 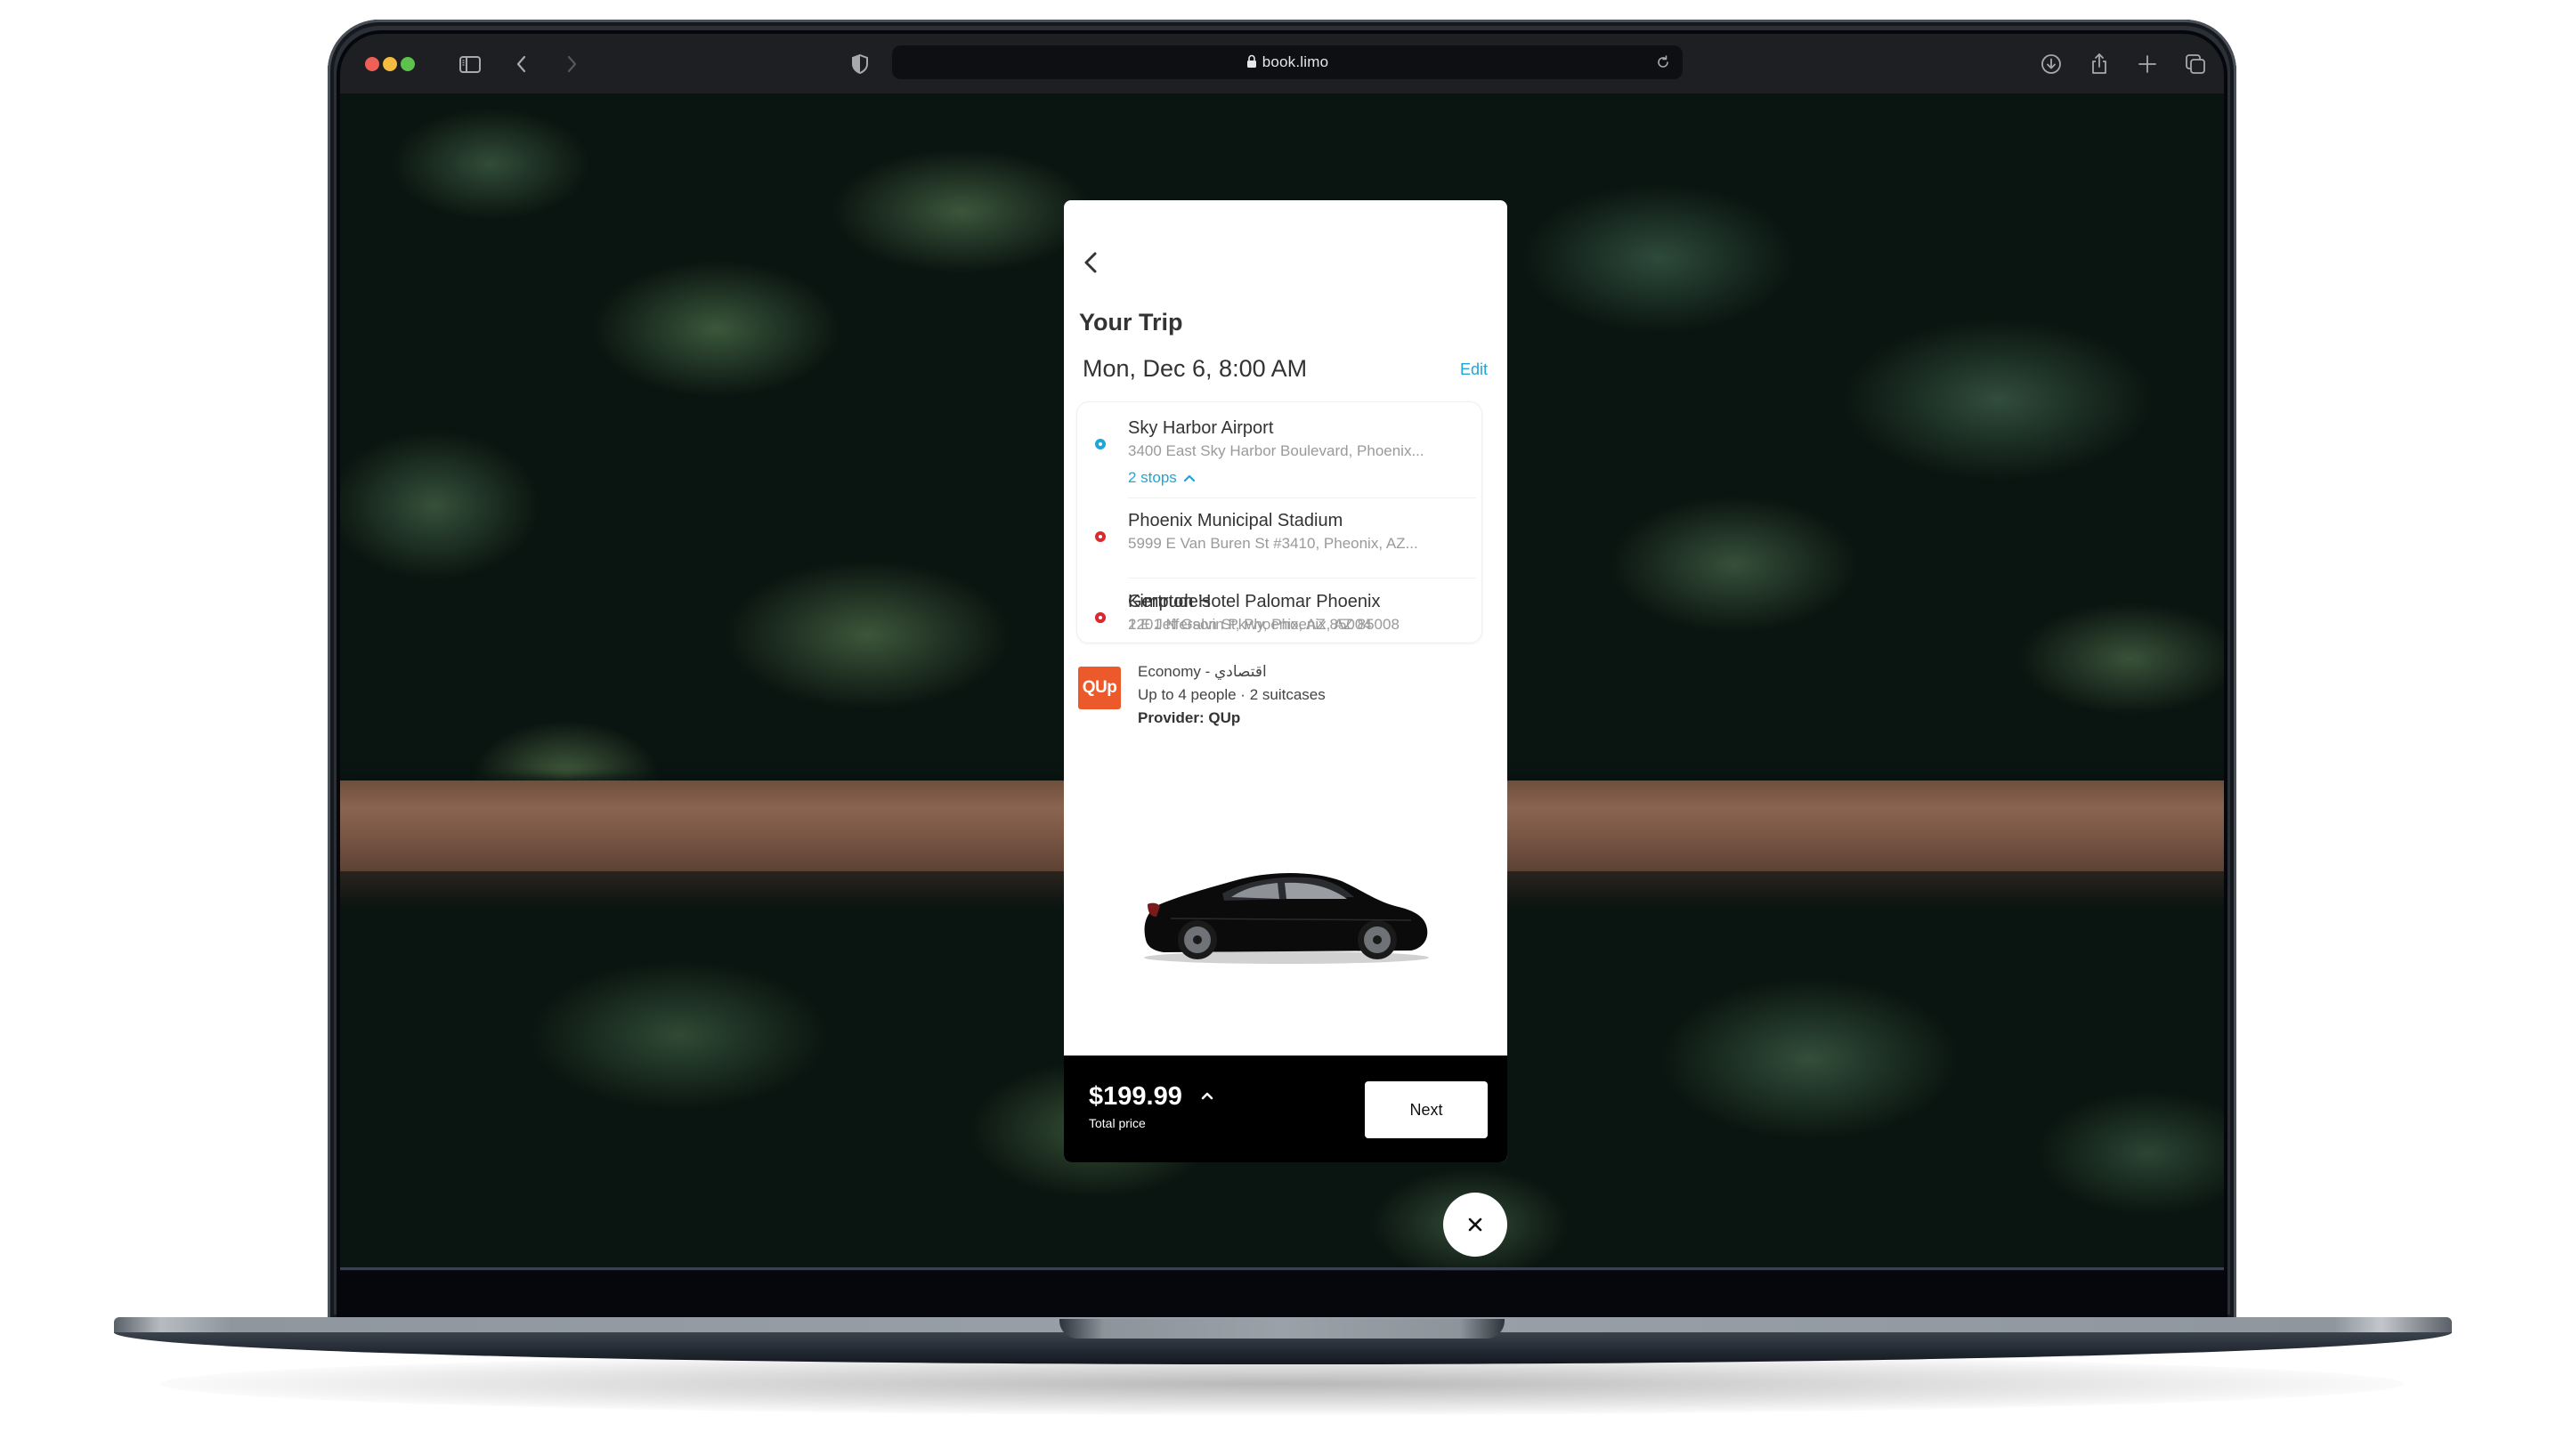 What do you see at coordinates (408, 64) in the screenshot?
I see `zoom-window-button` at bounding box center [408, 64].